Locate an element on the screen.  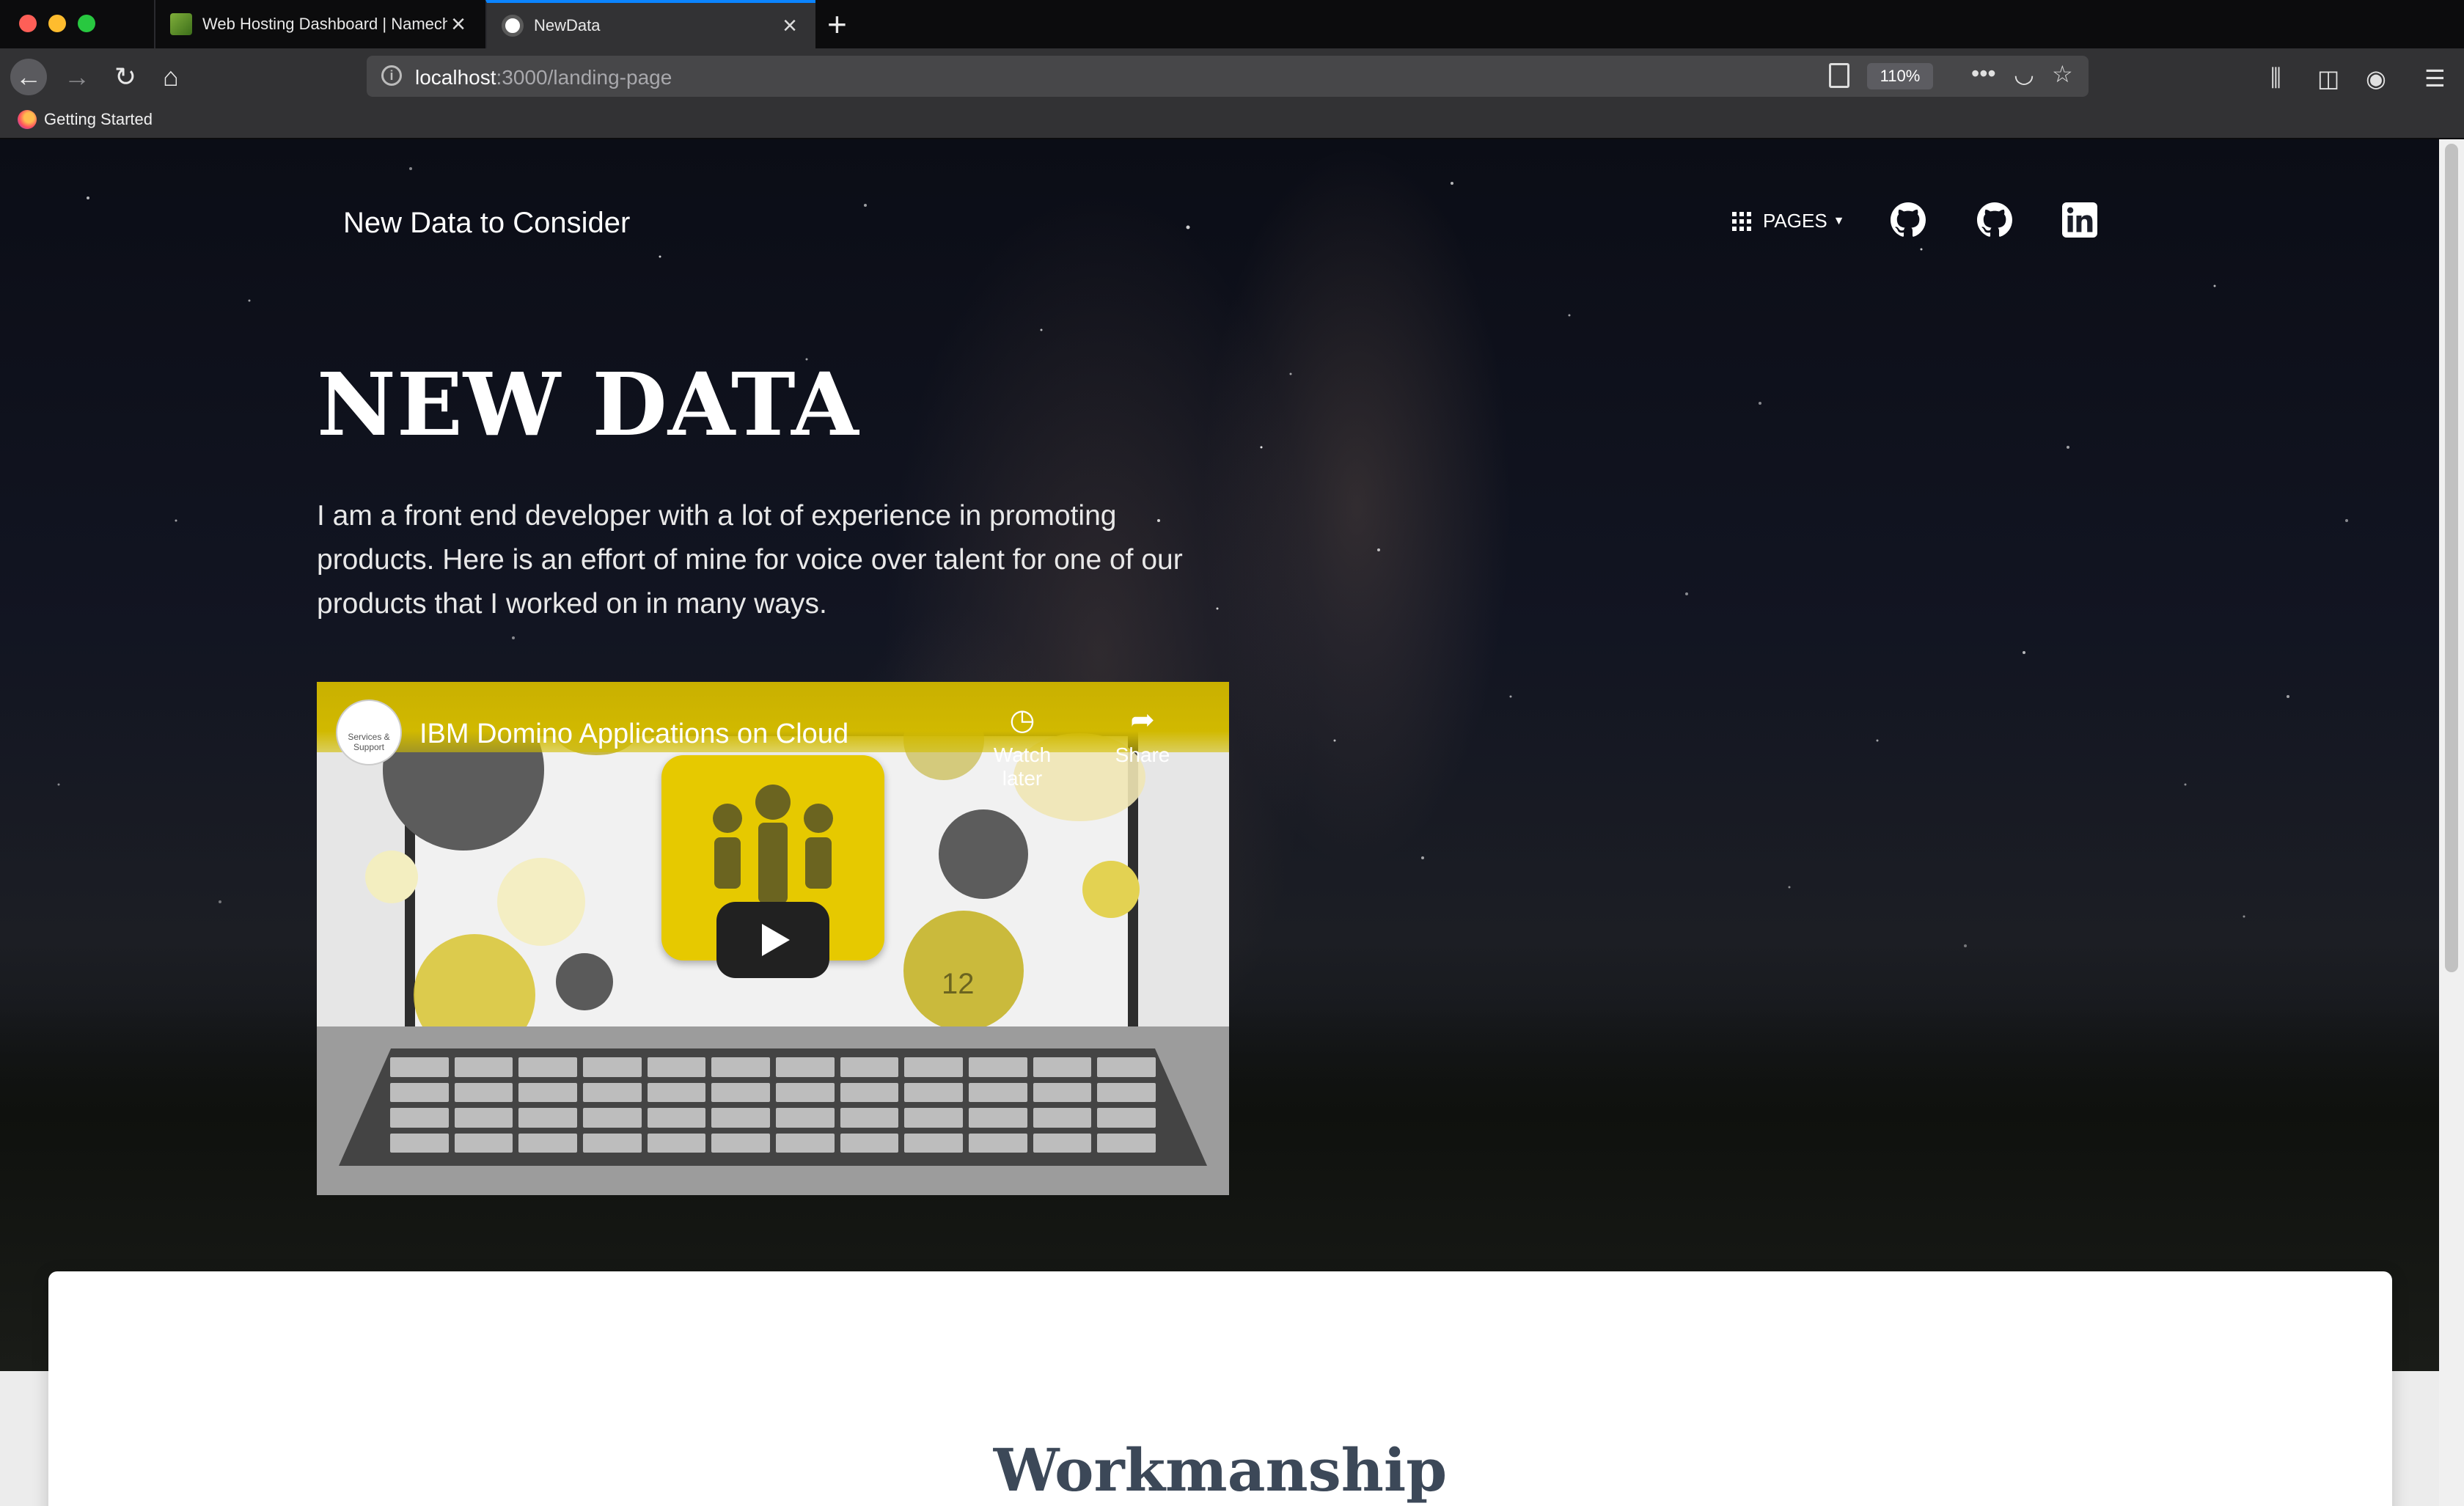
url-text: localhost:3000/landing-page is located at coordinates (543, 77).